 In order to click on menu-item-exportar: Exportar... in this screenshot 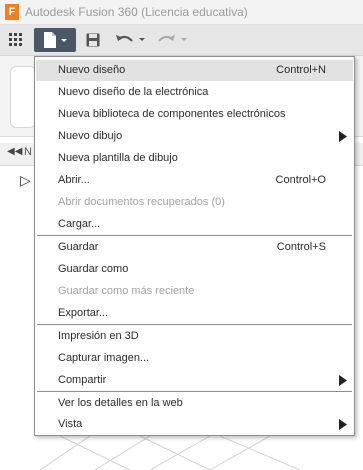, I will do `click(194, 313)`.